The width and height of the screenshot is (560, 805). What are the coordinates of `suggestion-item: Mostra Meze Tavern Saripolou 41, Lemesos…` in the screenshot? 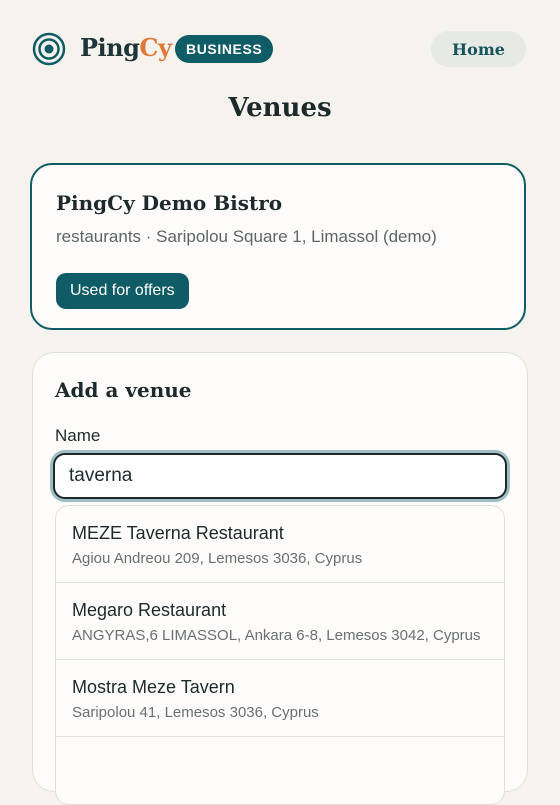 It's located at (280, 698).